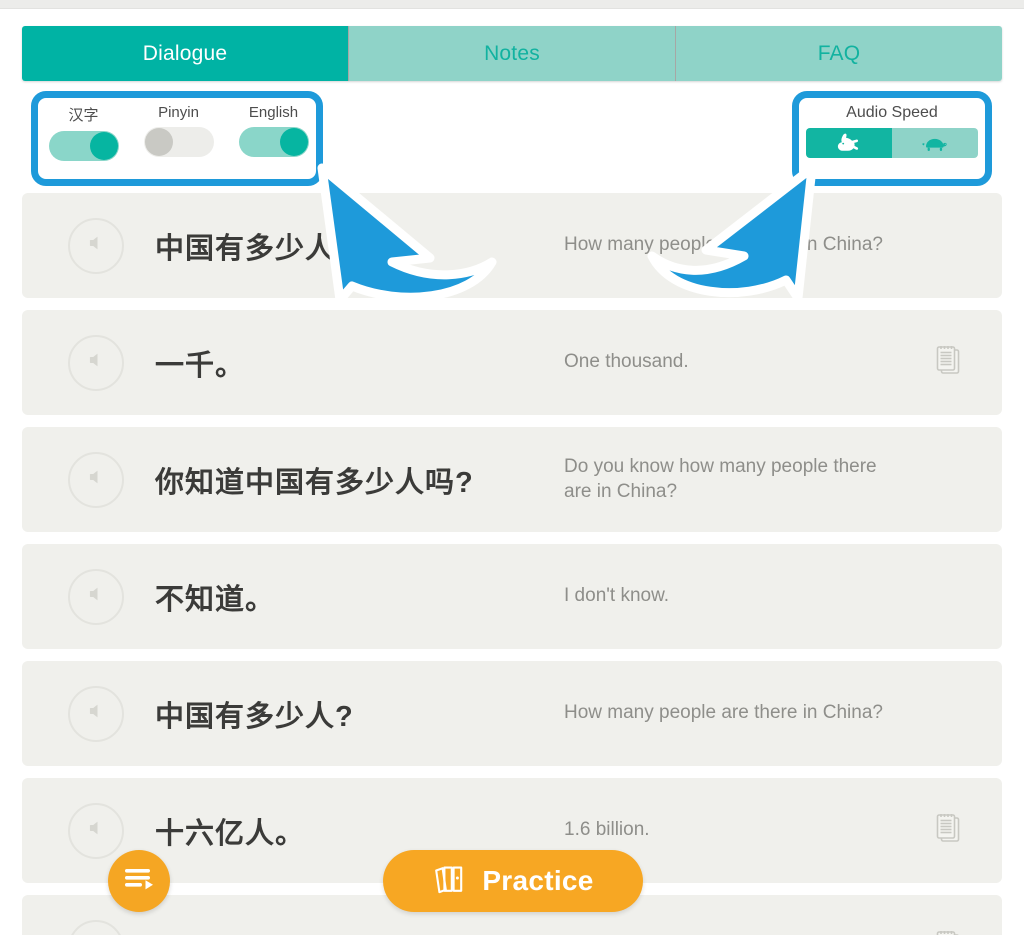 Image resolution: width=1024 pixels, height=935 pixels. I want to click on toggle-hanzi-switch, so click(83, 146).